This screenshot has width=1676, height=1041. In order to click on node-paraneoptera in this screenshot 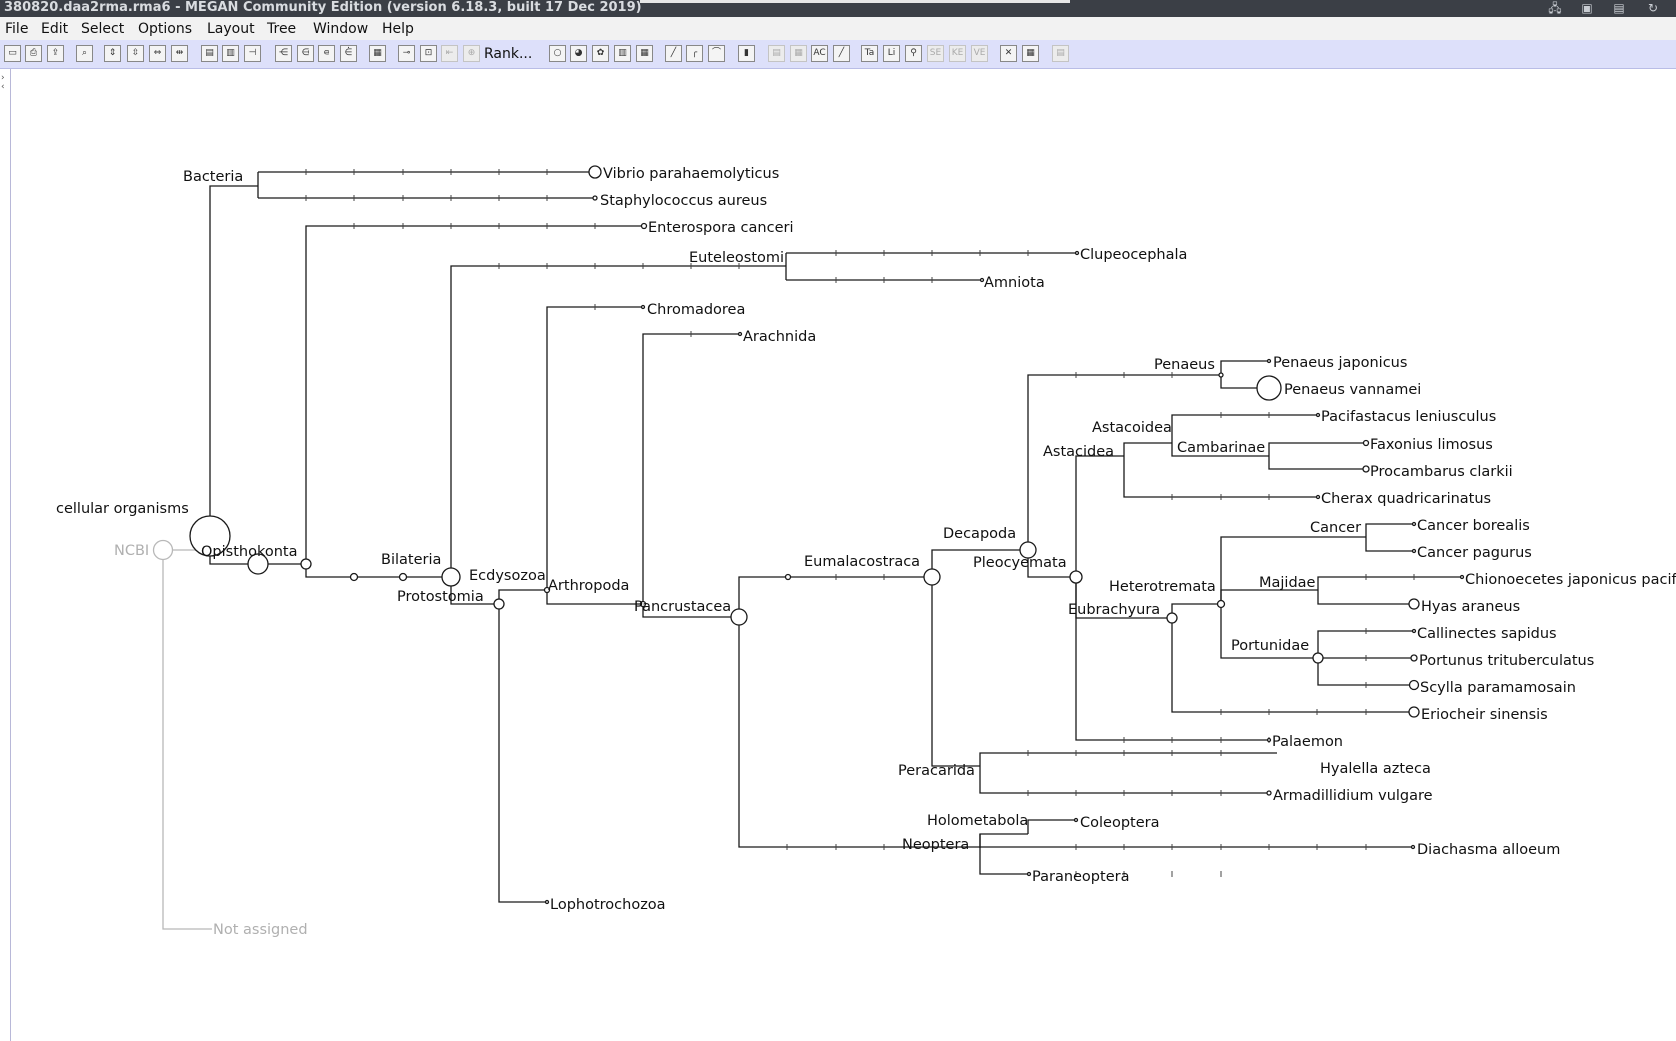, I will do `click(1029, 874)`.